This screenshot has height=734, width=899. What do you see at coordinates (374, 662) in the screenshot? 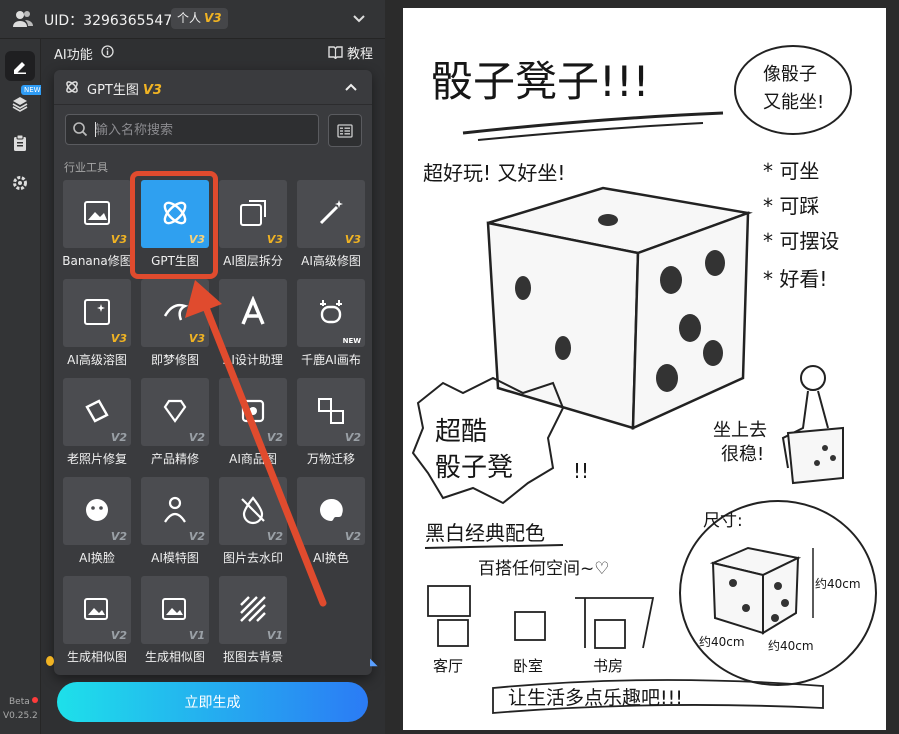
I see `expand-icon: ◣` at bounding box center [374, 662].